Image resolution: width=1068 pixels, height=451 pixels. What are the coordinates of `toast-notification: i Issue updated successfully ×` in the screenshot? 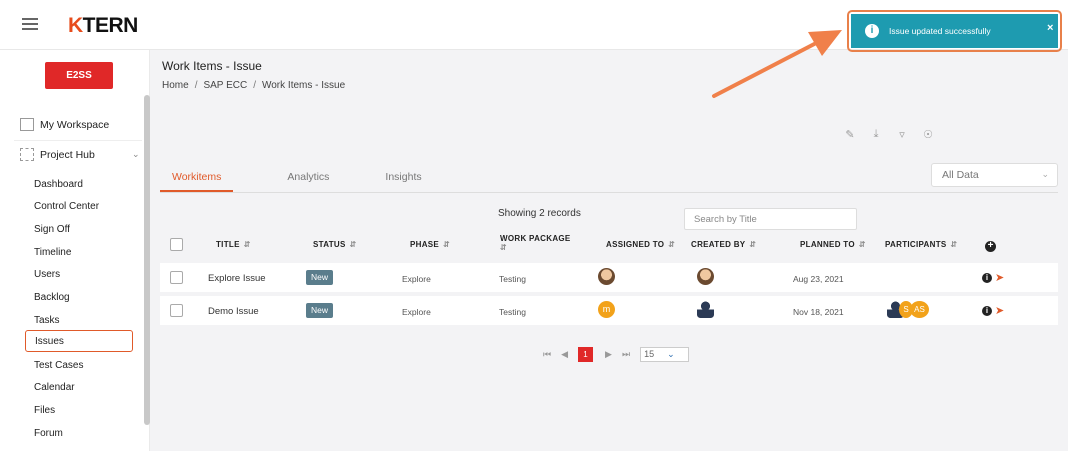 It's located at (954, 31).